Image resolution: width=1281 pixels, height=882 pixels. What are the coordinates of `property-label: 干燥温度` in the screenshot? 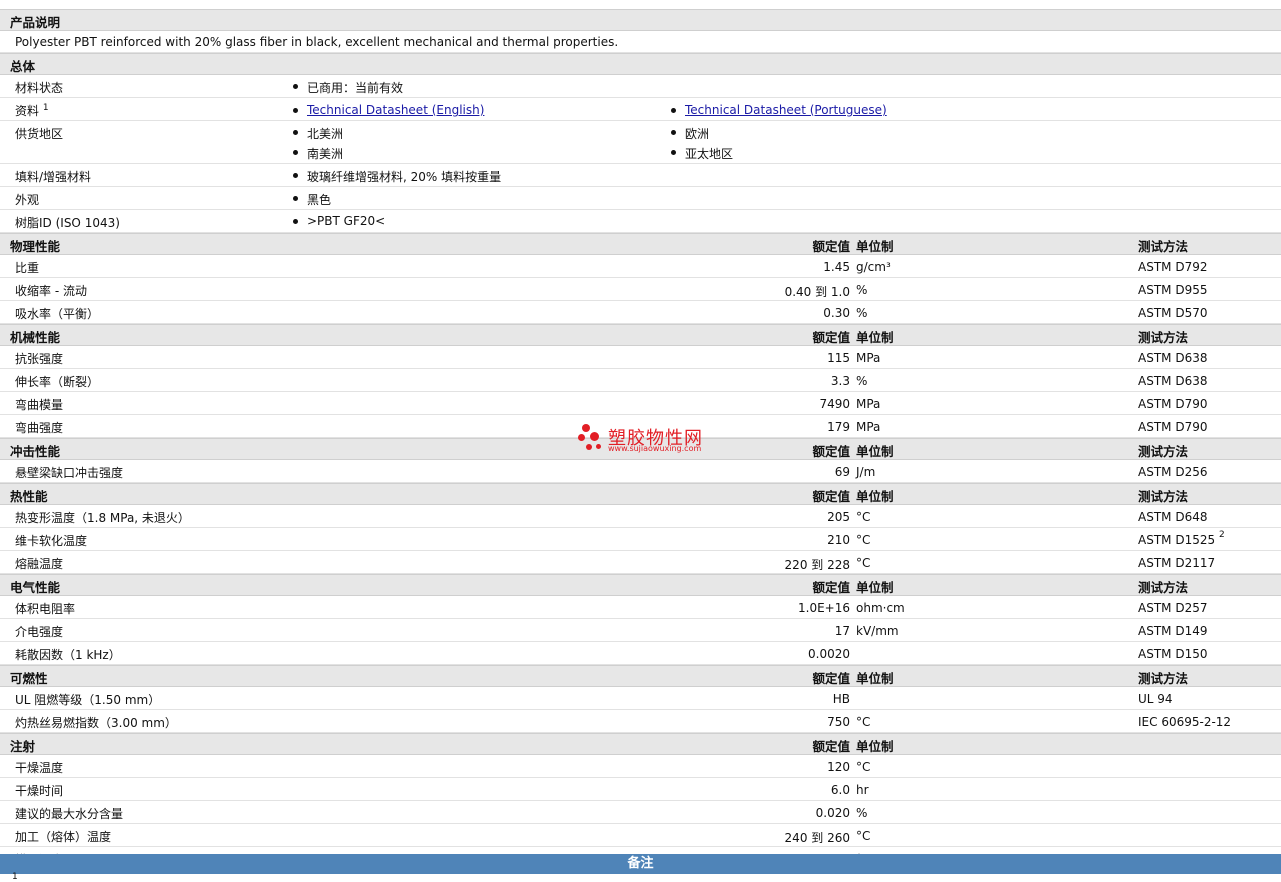 It's located at (39, 768).